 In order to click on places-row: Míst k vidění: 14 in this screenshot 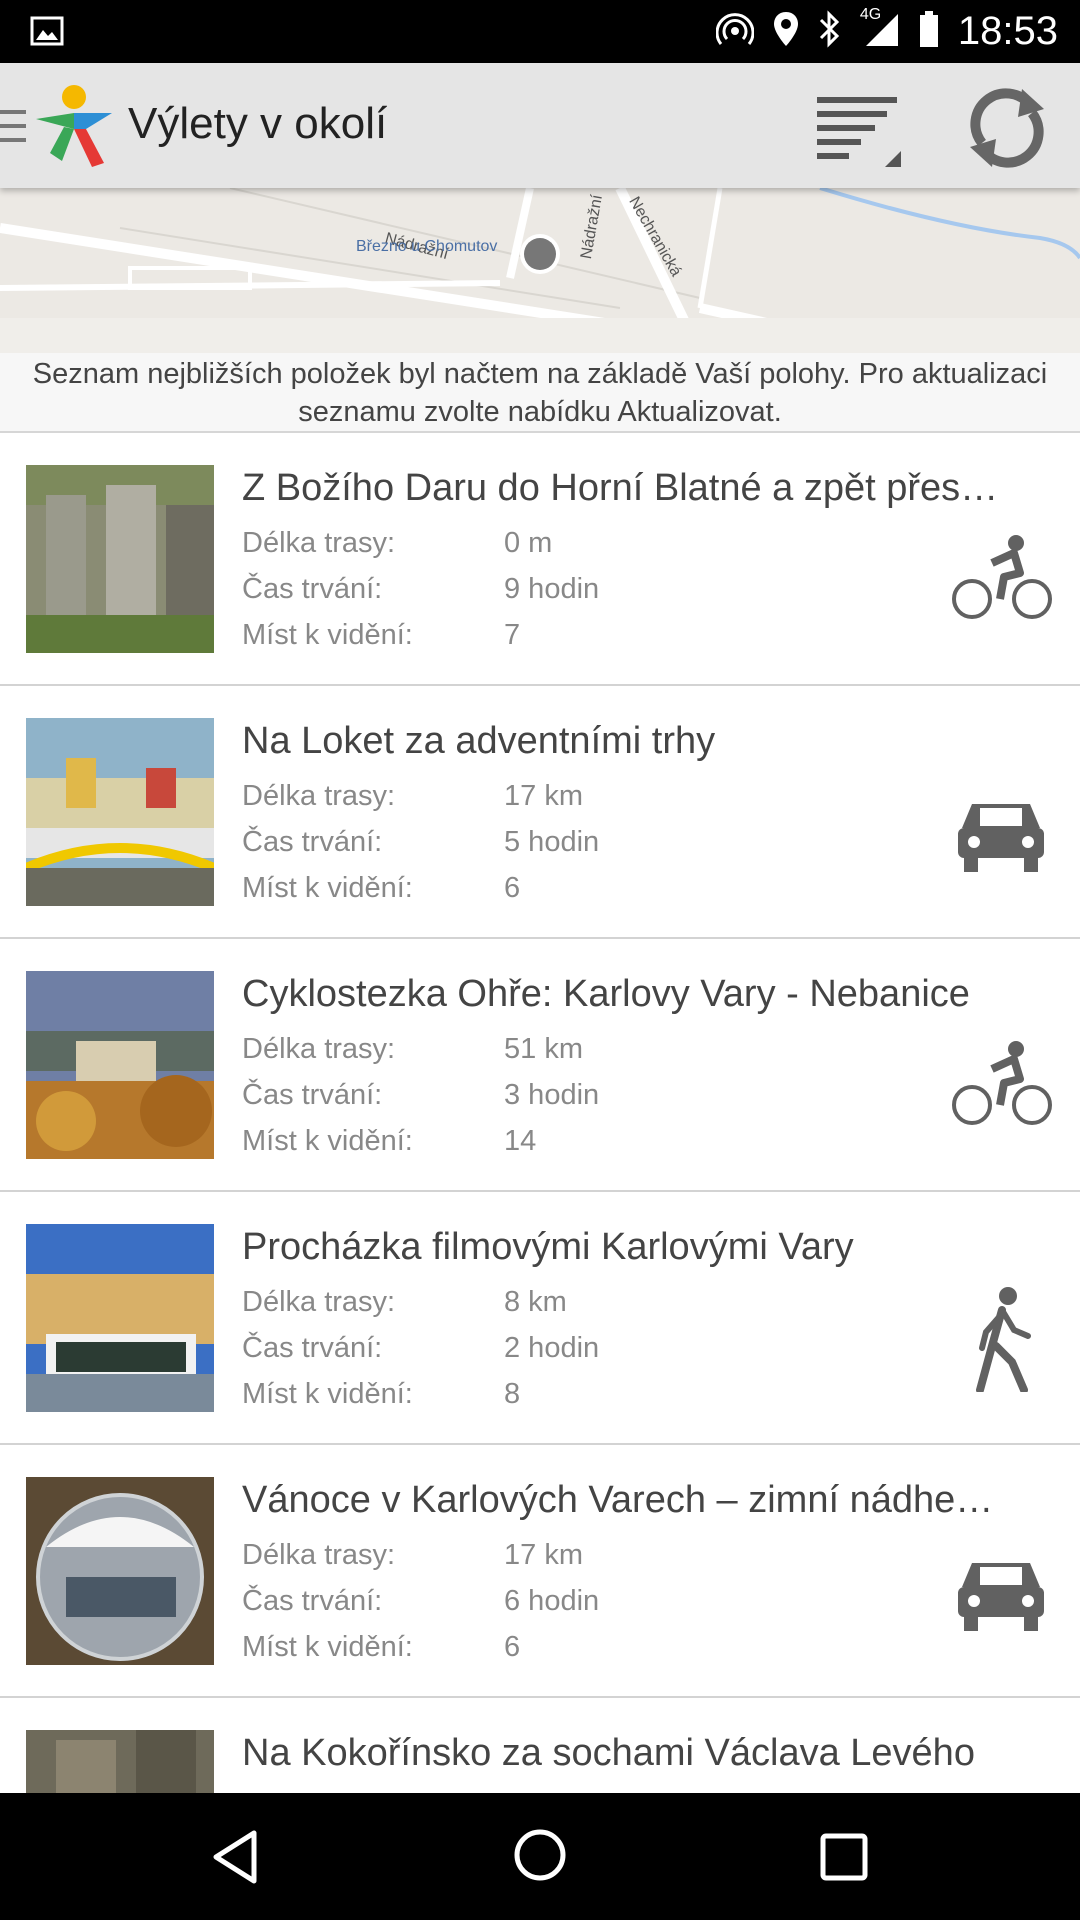, I will do `click(389, 1141)`.